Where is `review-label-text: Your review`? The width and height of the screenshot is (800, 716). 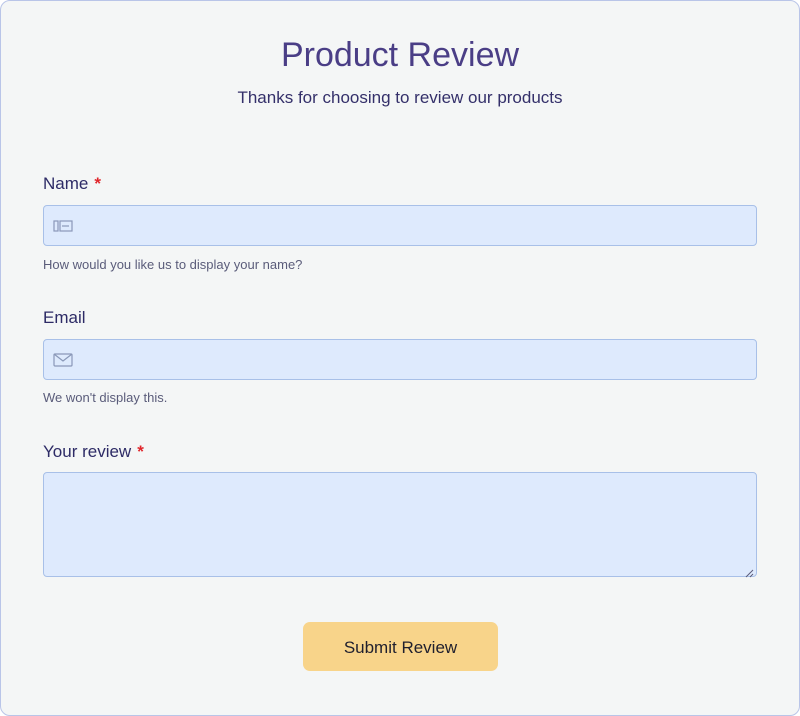
review-label-text: Your review is located at coordinates (87, 451).